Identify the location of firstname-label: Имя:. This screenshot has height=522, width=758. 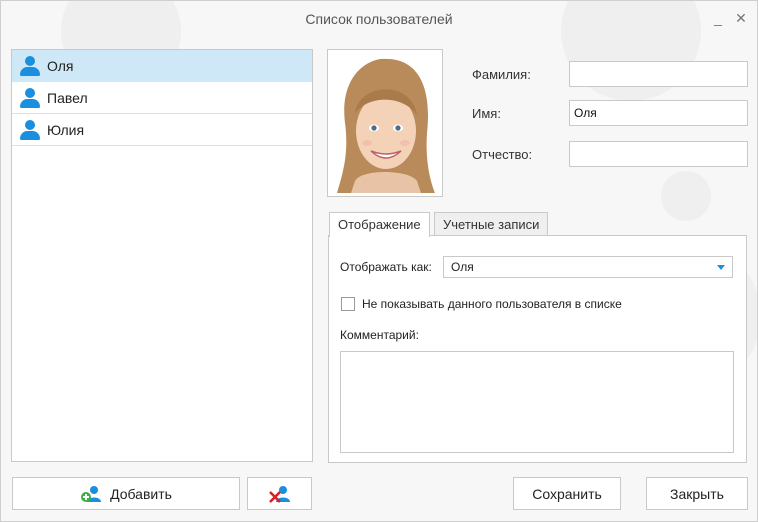
(486, 113).